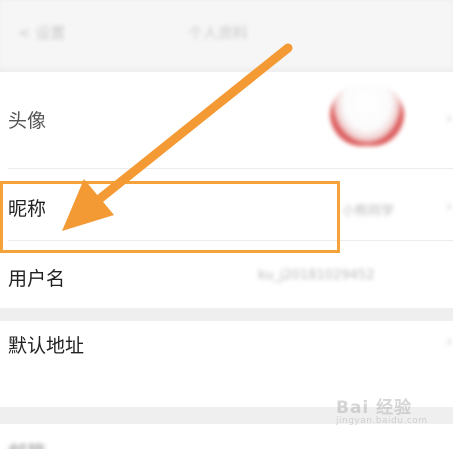 The height and width of the screenshot is (449, 453). Describe the element at coordinates (88, 205) in the screenshot. I see `arrow-head` at that location.